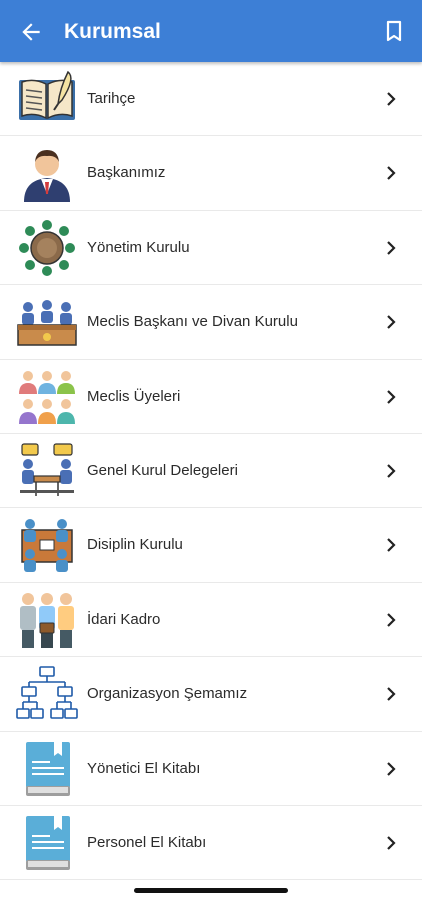 This screenshot has height=900, width=422. What do you see at coordinates (134, 396) in the screenshot?
I see `menu-item-label: Meclis Üyeleri` at bounding box center [134, 396].